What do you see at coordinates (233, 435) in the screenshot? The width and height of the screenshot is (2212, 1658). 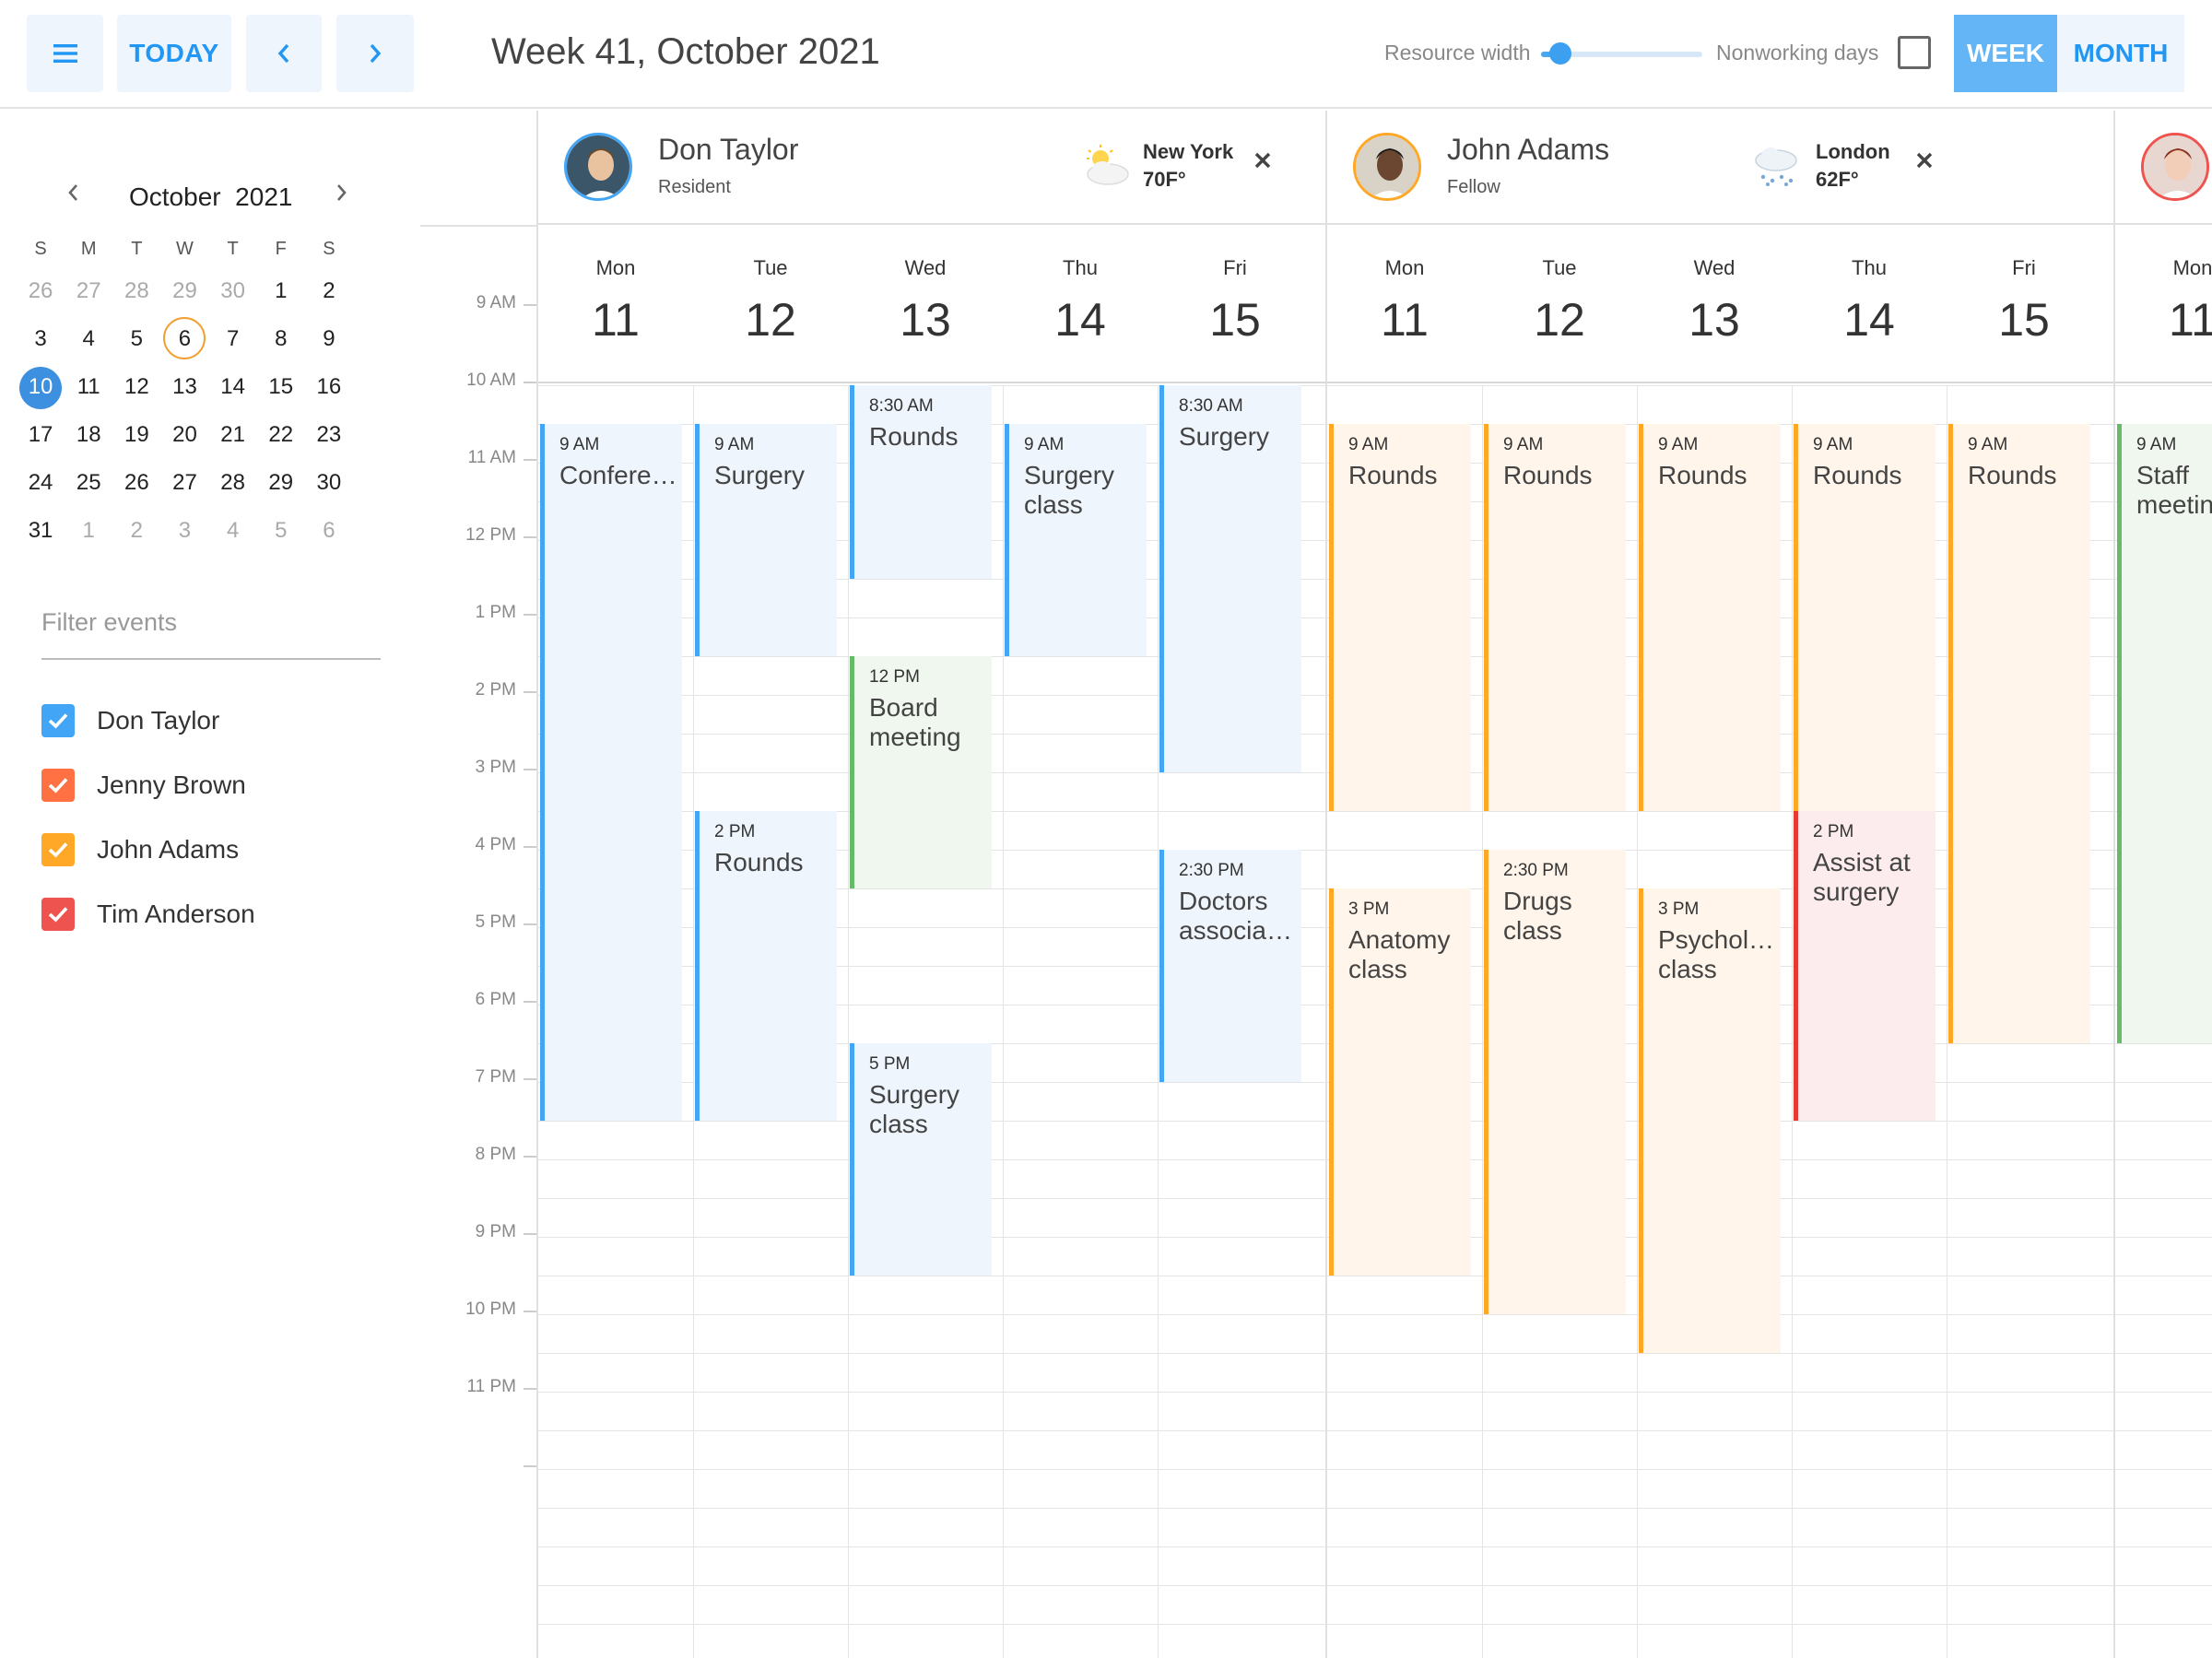 I see `mini-calendar-day: 21` at bounding box center [233, 435].